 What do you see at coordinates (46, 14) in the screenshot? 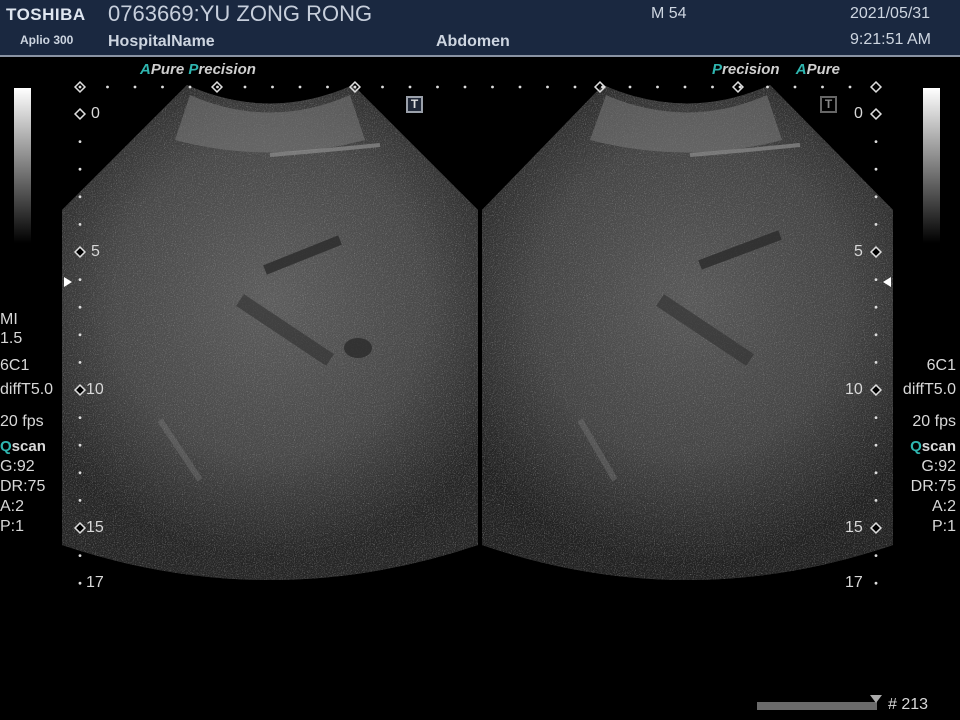
I see `brand-logo: TOSHIBA` at bounding box center [46, 14].